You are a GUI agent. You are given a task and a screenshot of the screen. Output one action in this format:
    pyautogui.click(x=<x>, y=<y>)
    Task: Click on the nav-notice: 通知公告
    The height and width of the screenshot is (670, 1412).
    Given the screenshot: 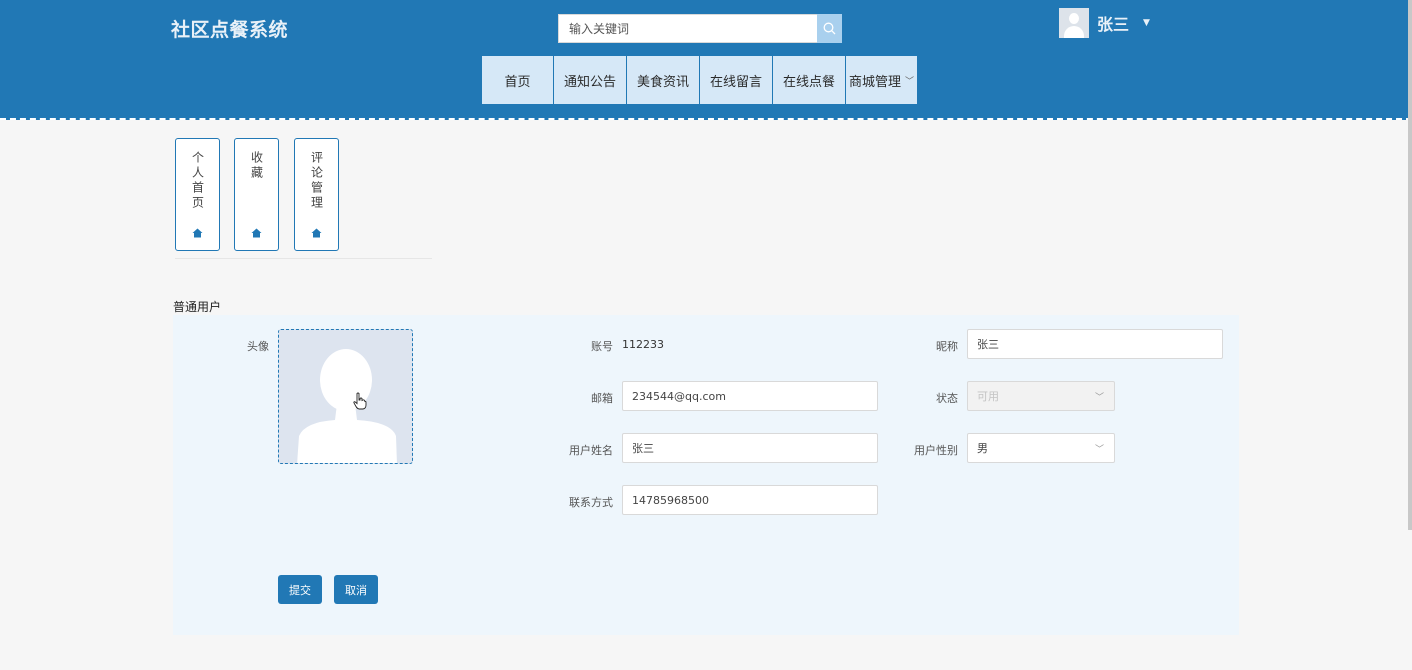 What is the action you would take?
    pyautogui.click(x=590, y=80)
    